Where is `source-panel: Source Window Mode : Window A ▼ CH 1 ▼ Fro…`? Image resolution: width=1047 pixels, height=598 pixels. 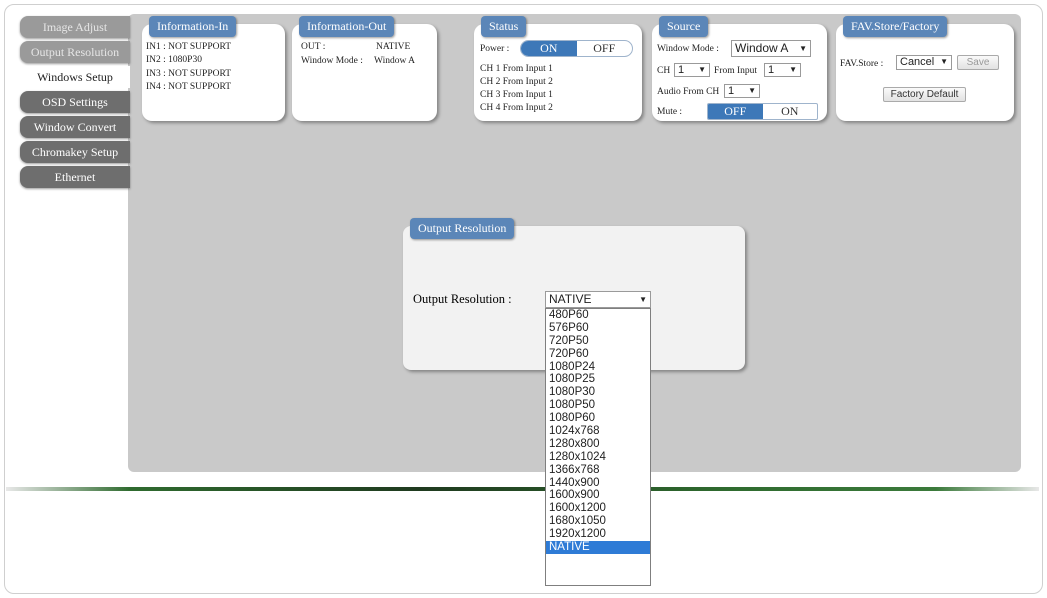 source-panel: Source Window Mode : Window A ▼ CH 1 ▼ Fro… is located at coordinates (739, 68).